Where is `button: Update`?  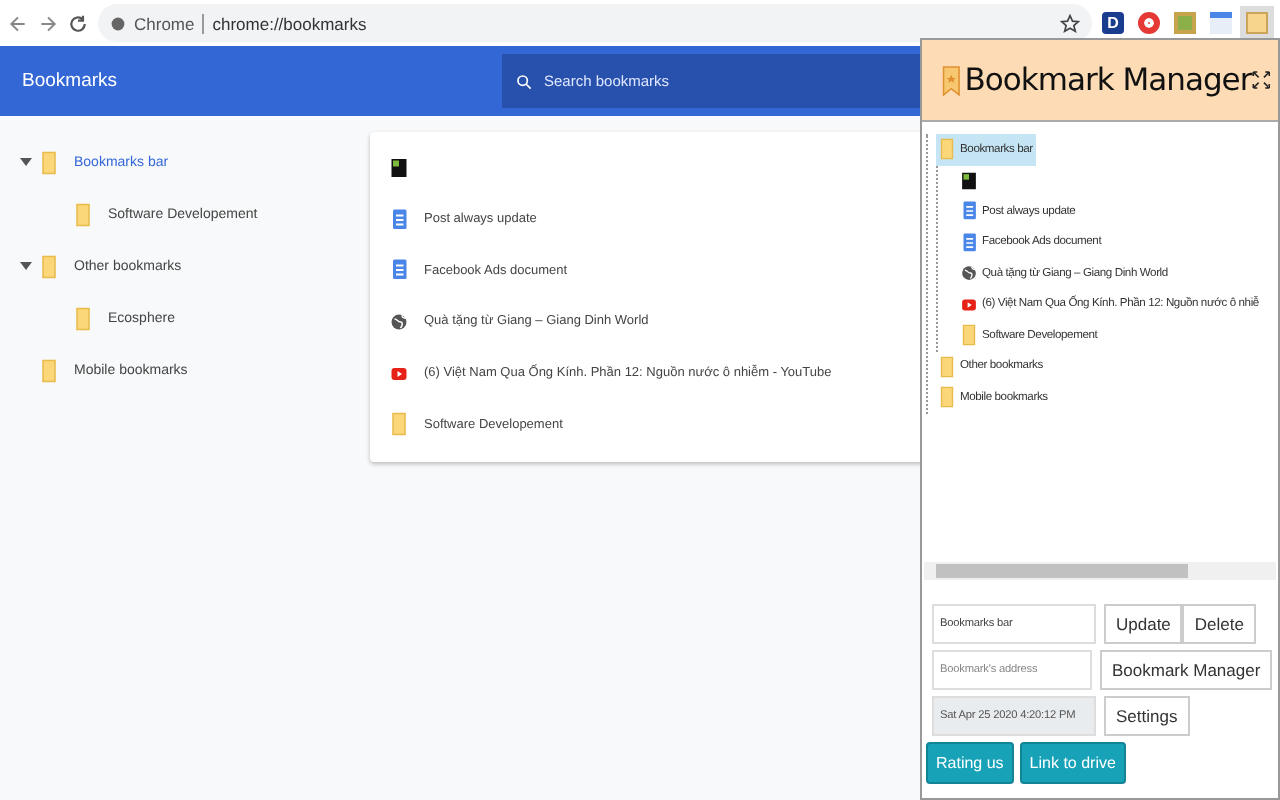 button: Update is located at coordinates (1143, 624).